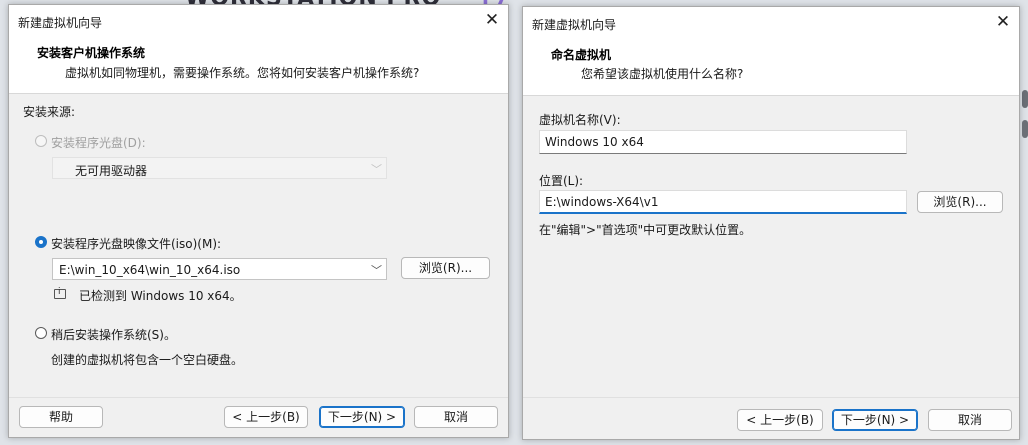  I want to click on page-subheading: 您希望该虚拟机使用什么名称?, so click(662, 74).